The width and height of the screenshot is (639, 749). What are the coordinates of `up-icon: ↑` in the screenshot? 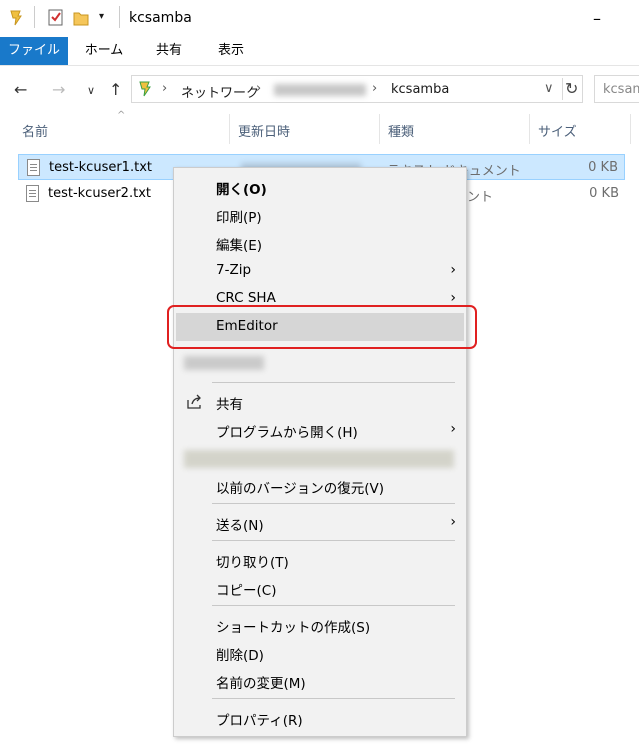 It's located at (115, 89).